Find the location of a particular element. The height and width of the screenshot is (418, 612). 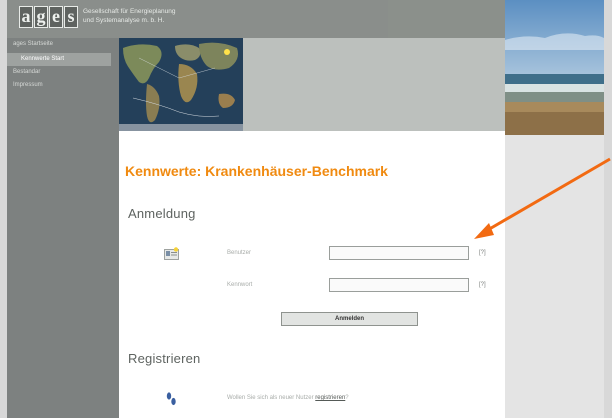

register-link: registrieren is located at coordinates (330, 398).